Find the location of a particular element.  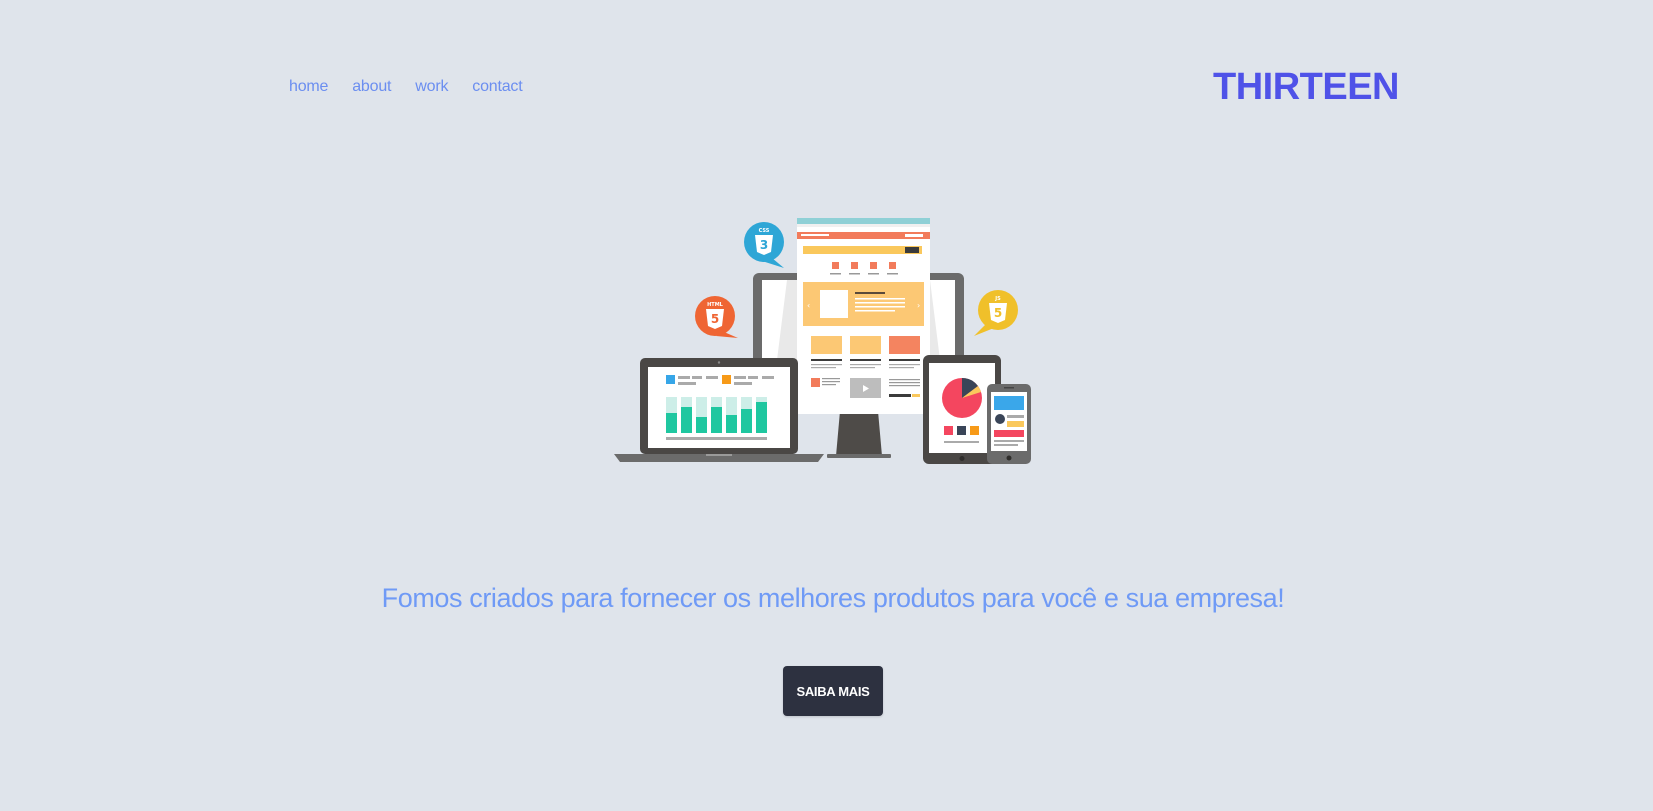

saiba-mais-button: SAIBA MAIS is located at coordinates (833, 691).